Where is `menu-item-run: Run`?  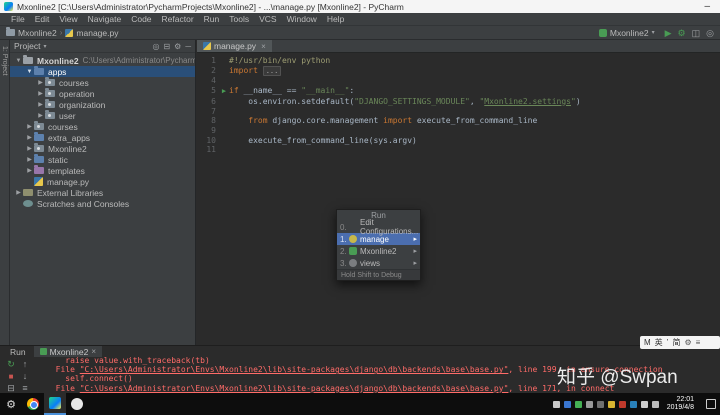
menu-item-run: Run is located at coordinates (212, 19).